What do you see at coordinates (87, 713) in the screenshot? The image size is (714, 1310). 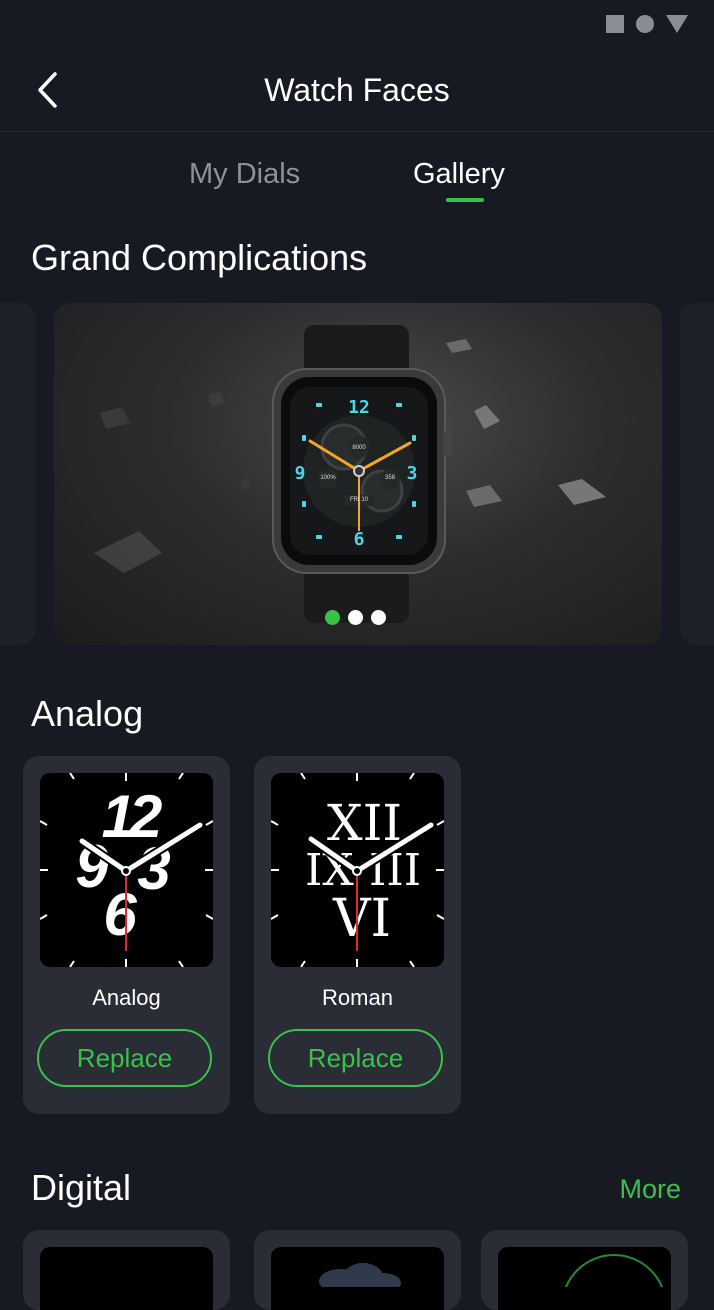 I see `section-title-analog: Analog` at bounding box center [87, 713].